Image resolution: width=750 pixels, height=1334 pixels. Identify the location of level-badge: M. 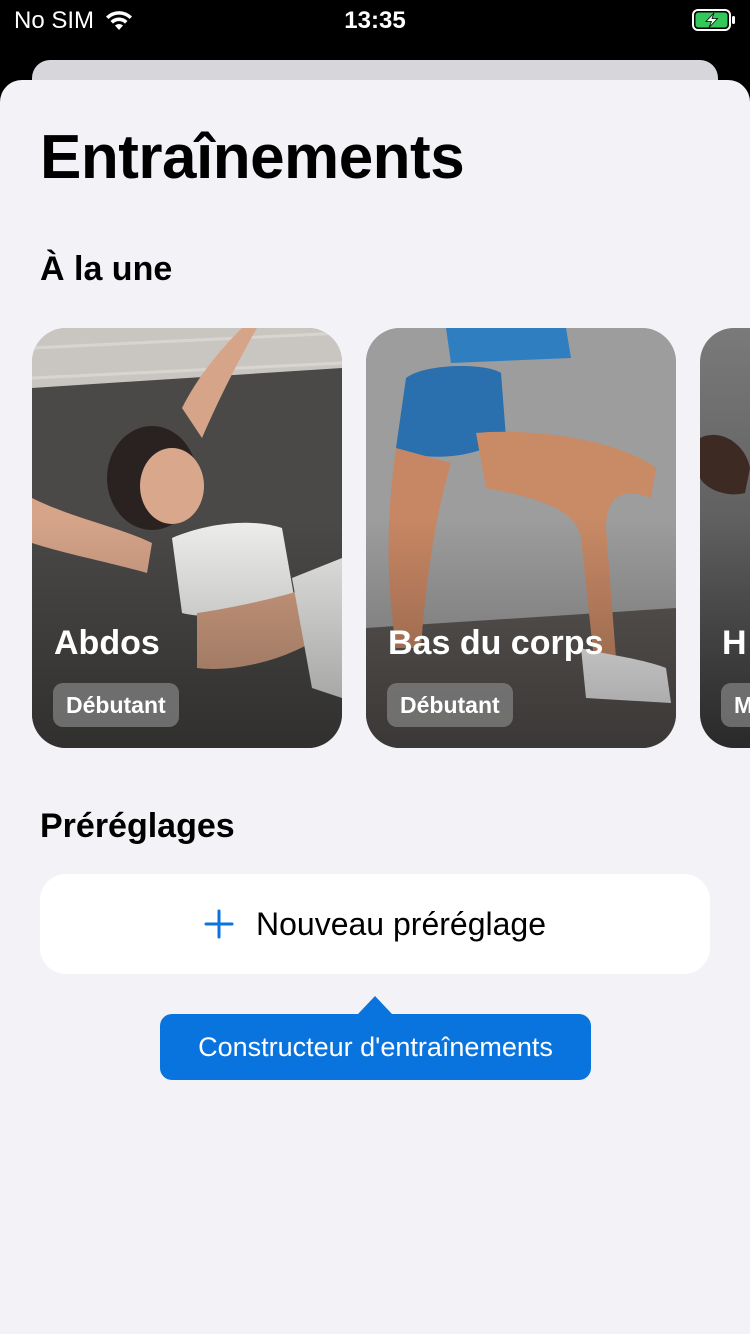
(735, 705).